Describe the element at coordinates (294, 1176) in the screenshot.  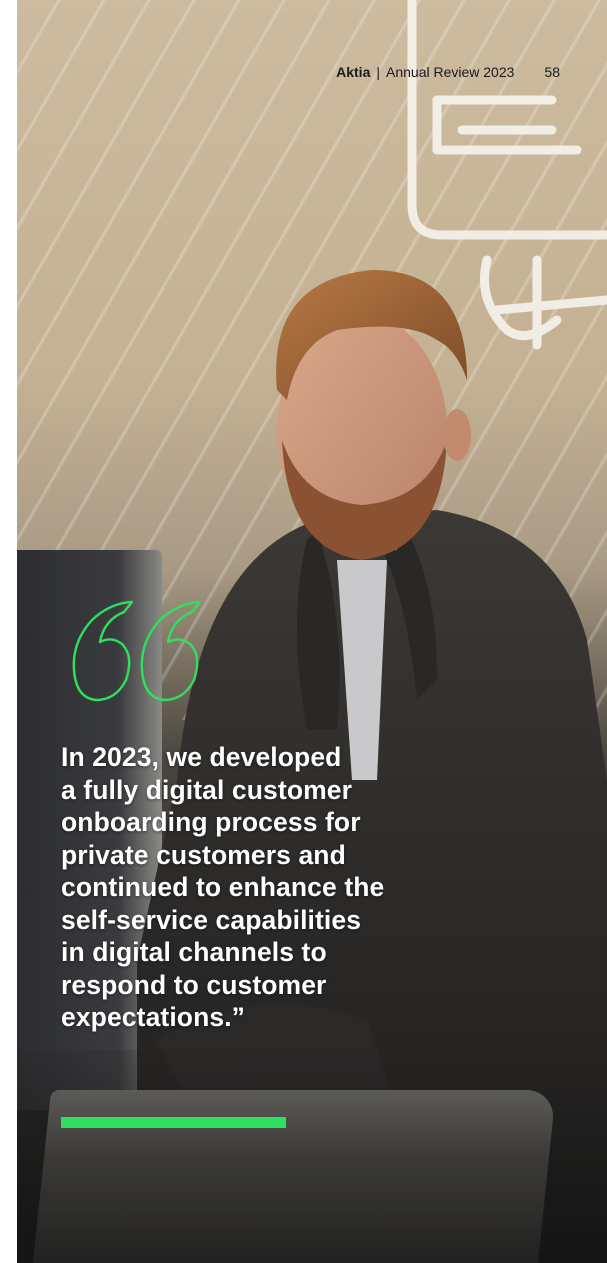
I see `laptop` at that location.